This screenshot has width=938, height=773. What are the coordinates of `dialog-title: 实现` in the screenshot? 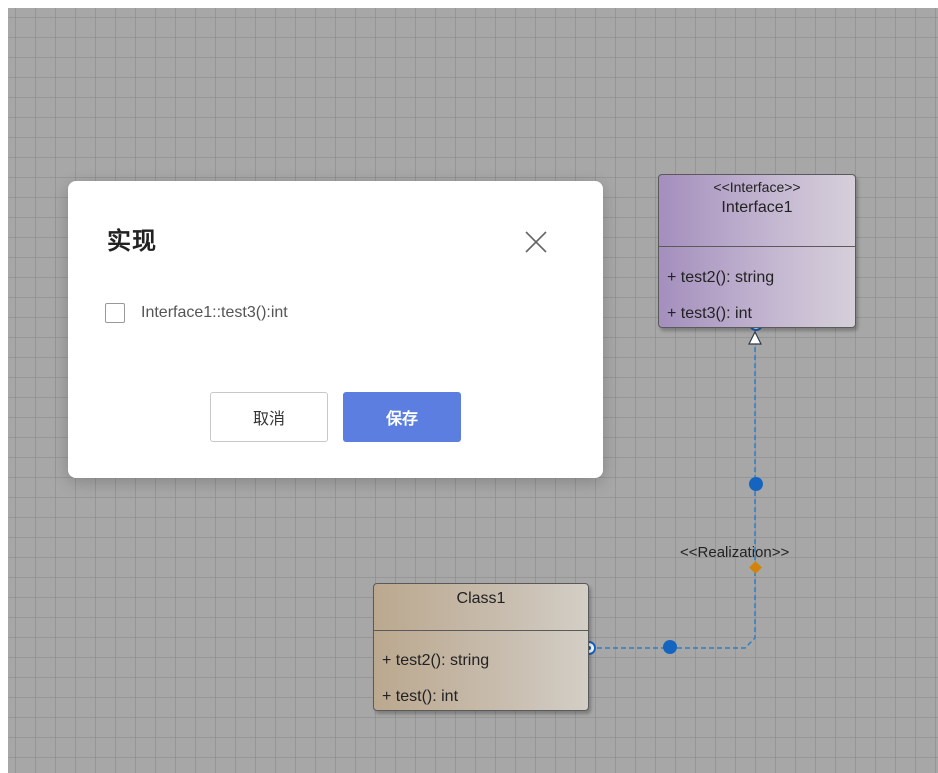 It's located at (132, 241).